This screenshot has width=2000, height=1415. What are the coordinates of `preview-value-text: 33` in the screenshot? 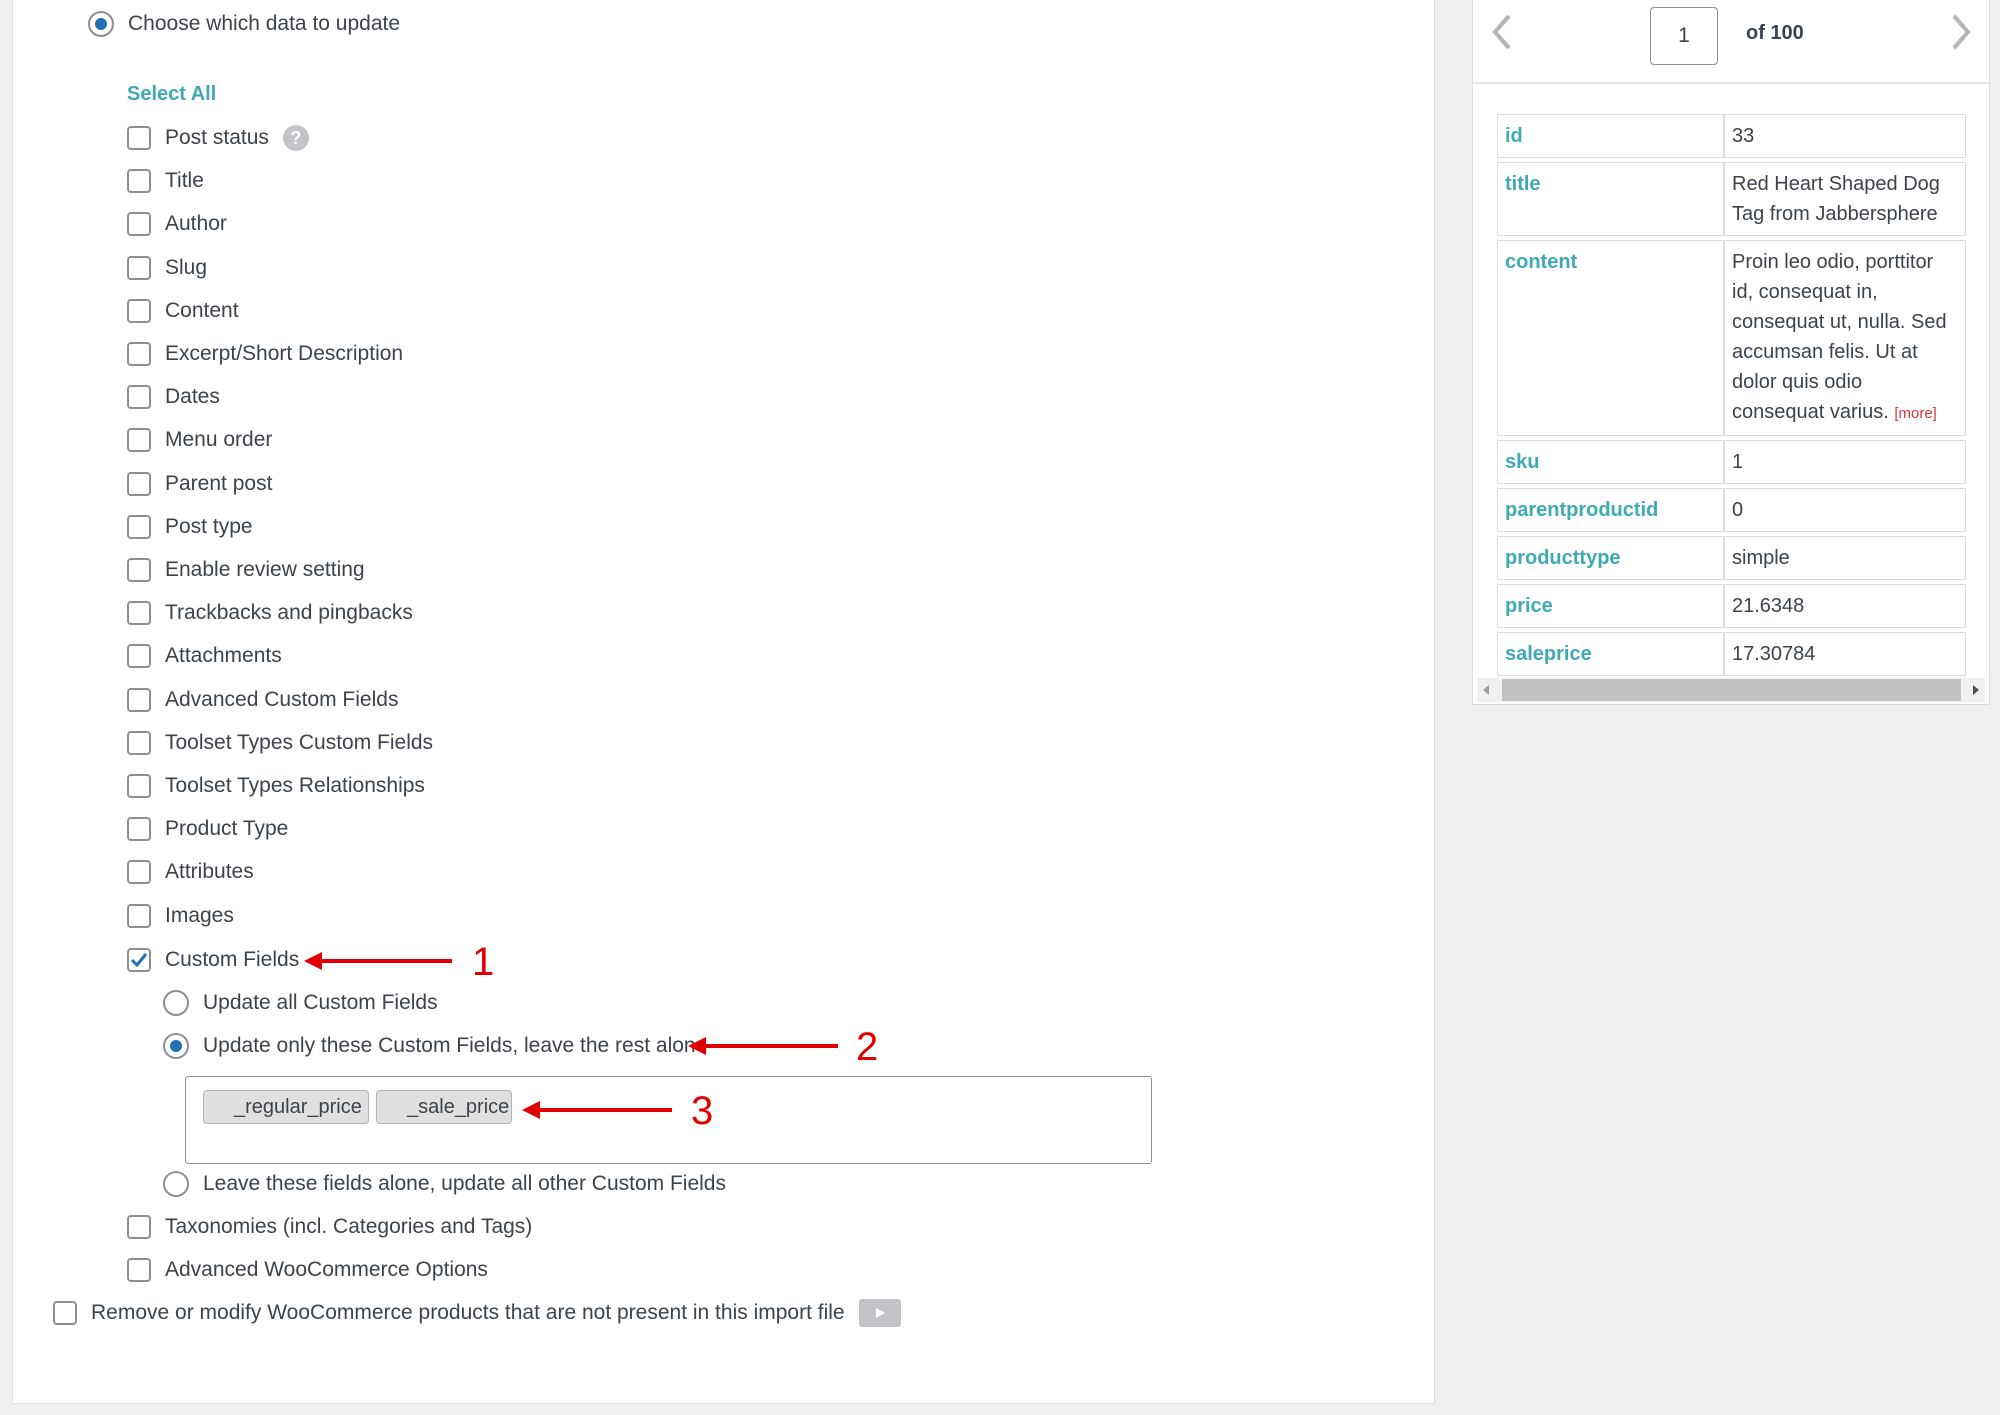 It's located at (1743, 136).